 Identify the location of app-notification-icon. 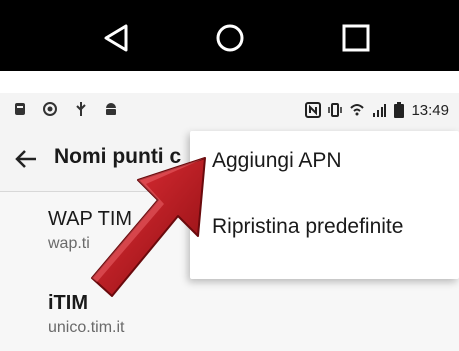
(20, 109).